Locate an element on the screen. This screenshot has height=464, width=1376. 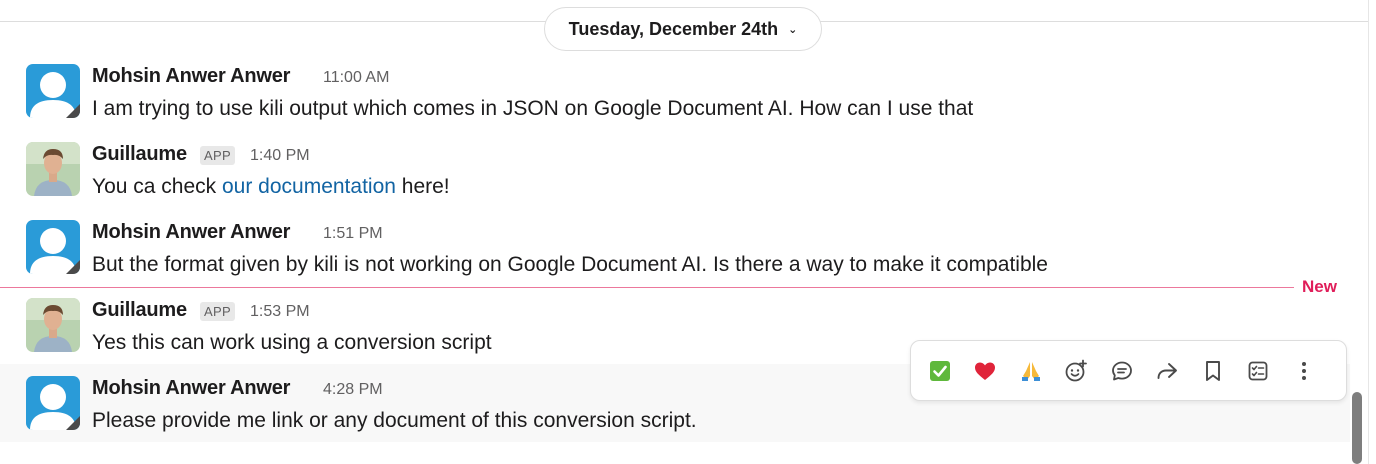
more-actions-button is located at coordinates (1304, 371).